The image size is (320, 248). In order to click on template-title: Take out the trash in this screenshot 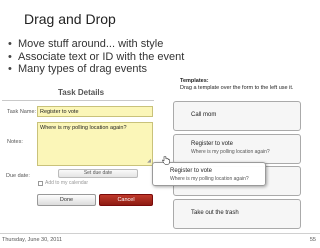, I will do `click(215, 213)`.